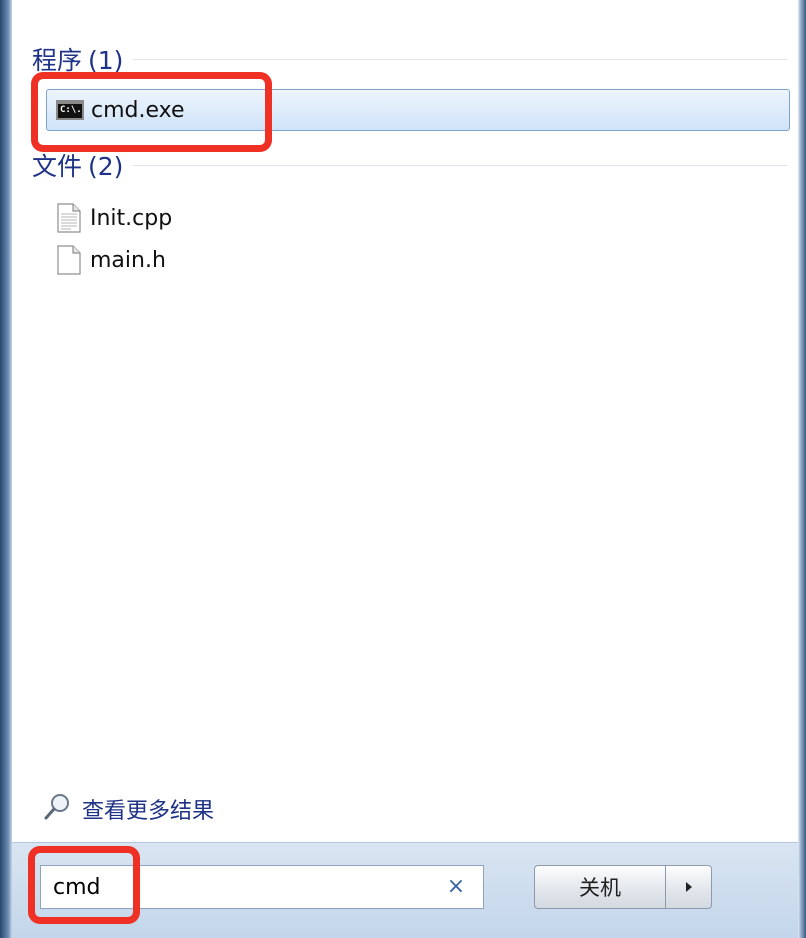  I want to click on group-header-programs: 程序 (1), so click(410, 59).